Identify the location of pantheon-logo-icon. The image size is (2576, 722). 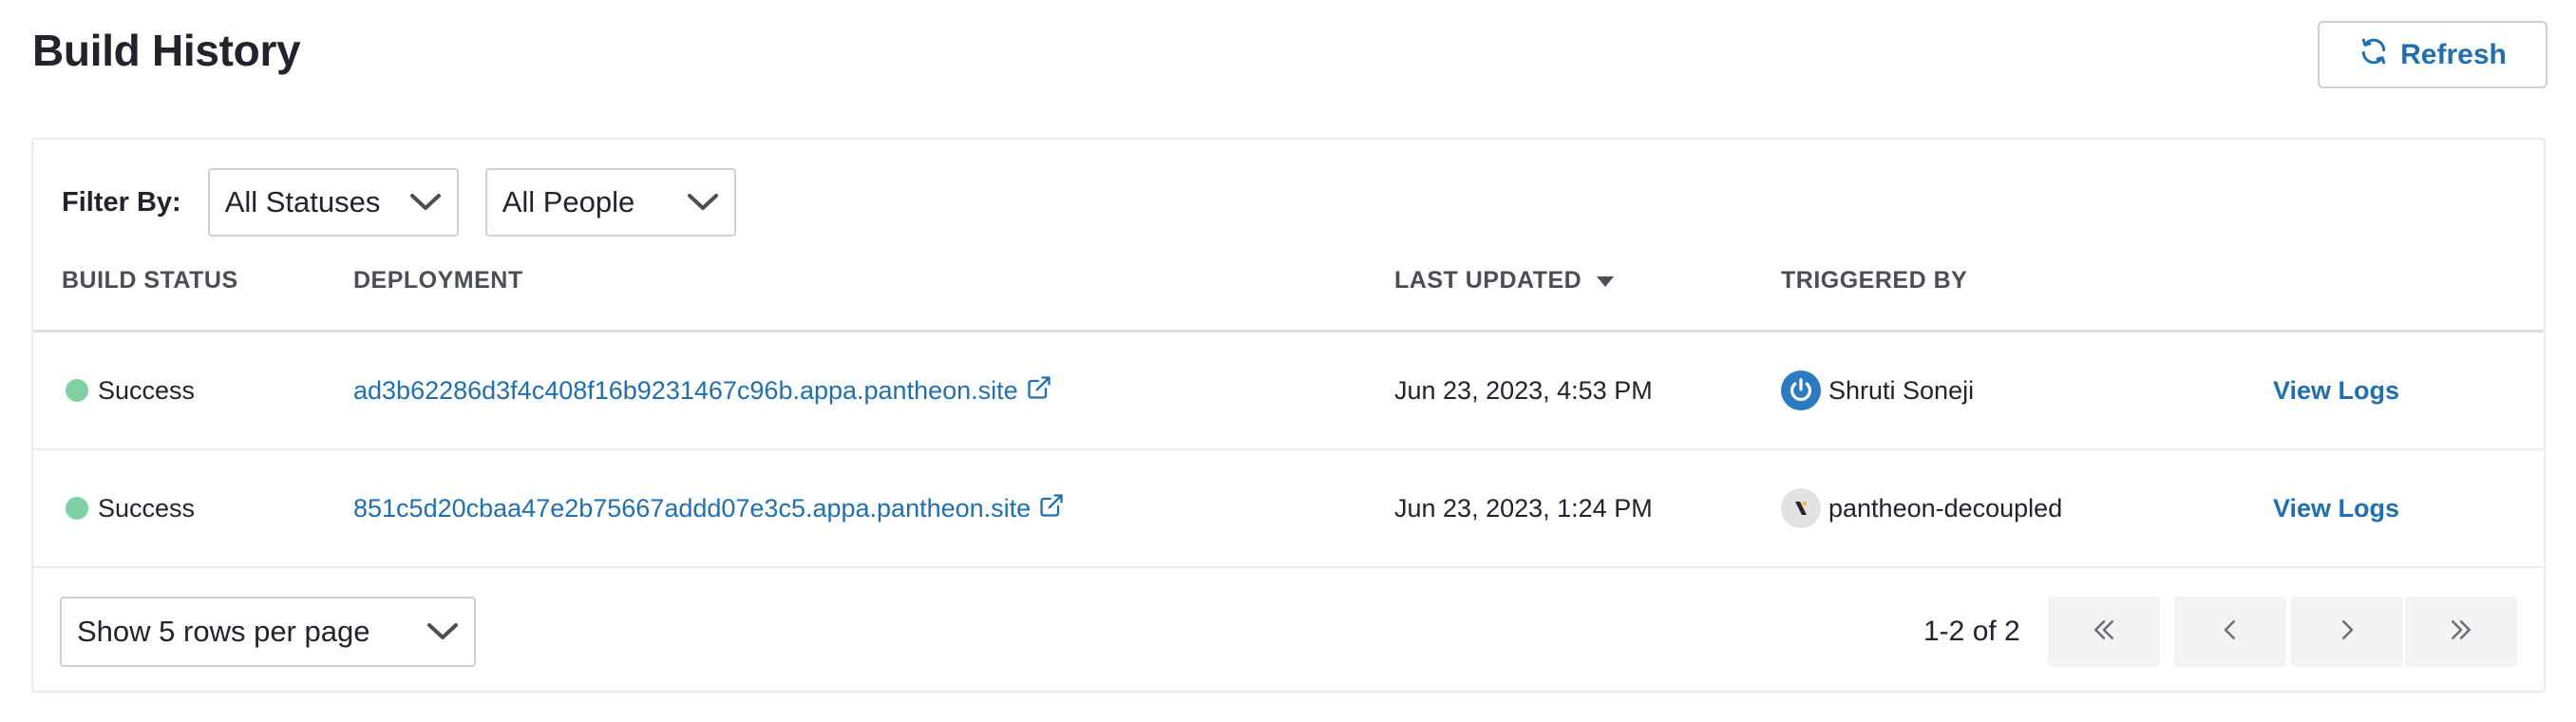
(1801, 508).